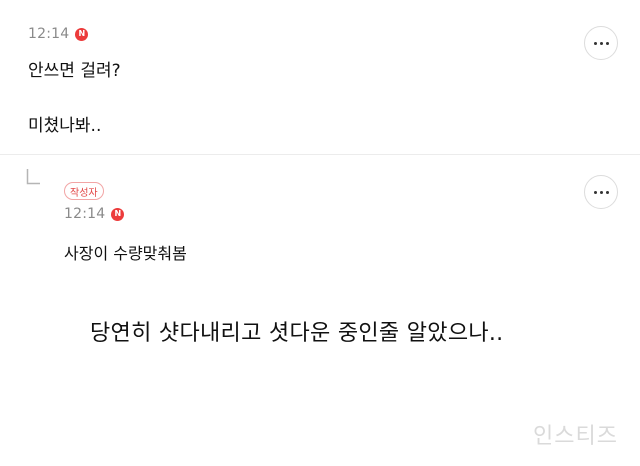 The height and width of the screenshot is (466, 640). What do you see at coordinates (65, 126) in the screenshot?
I see `comment-text-line: 미쳤나봐..` at bounding box center [65, 126].